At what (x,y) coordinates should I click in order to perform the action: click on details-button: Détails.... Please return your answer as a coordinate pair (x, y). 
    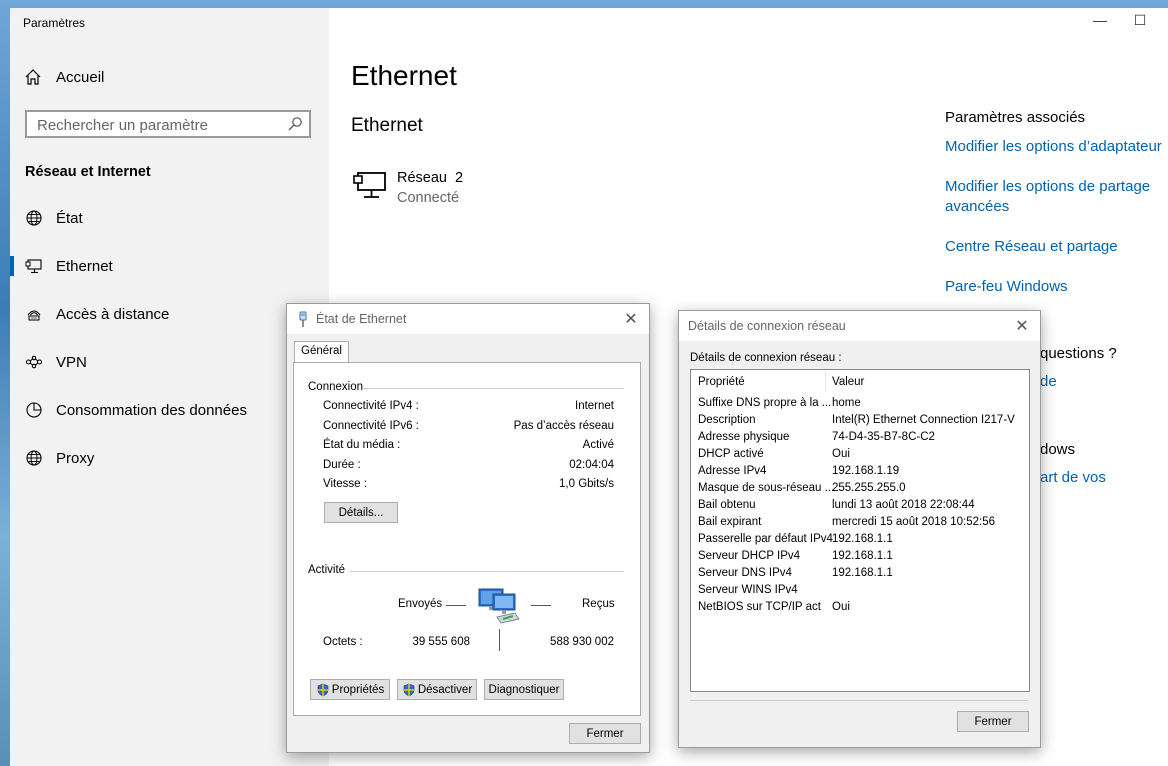
    Looking at the image, I should click on (361, 512).